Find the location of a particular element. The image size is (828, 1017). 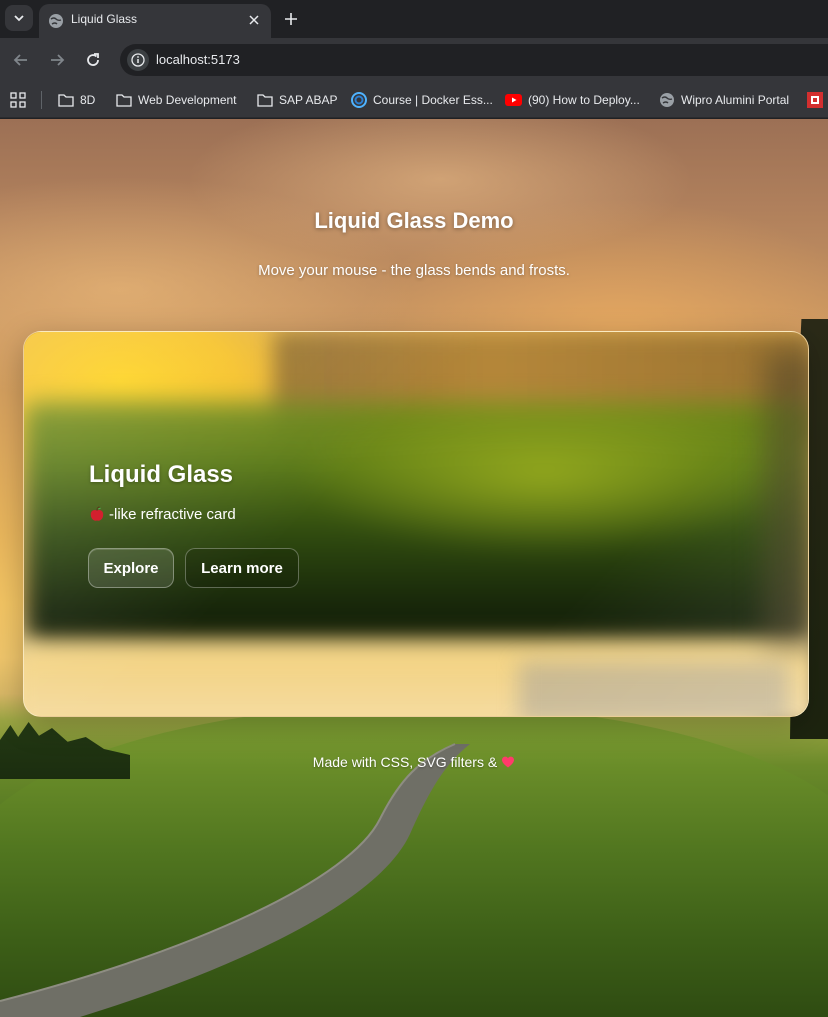

forward-arrow-icon is located at coordinates (58, 60).